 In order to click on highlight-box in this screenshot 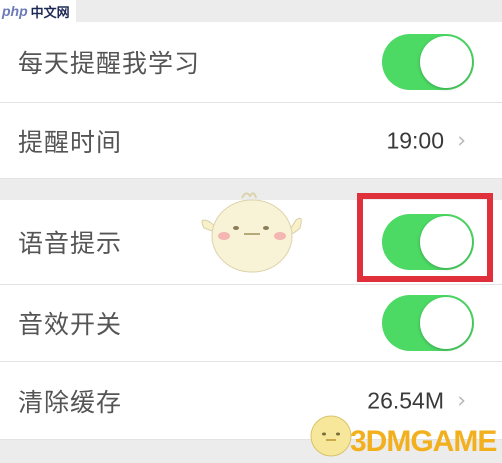, I will do `click(425, 237)`.